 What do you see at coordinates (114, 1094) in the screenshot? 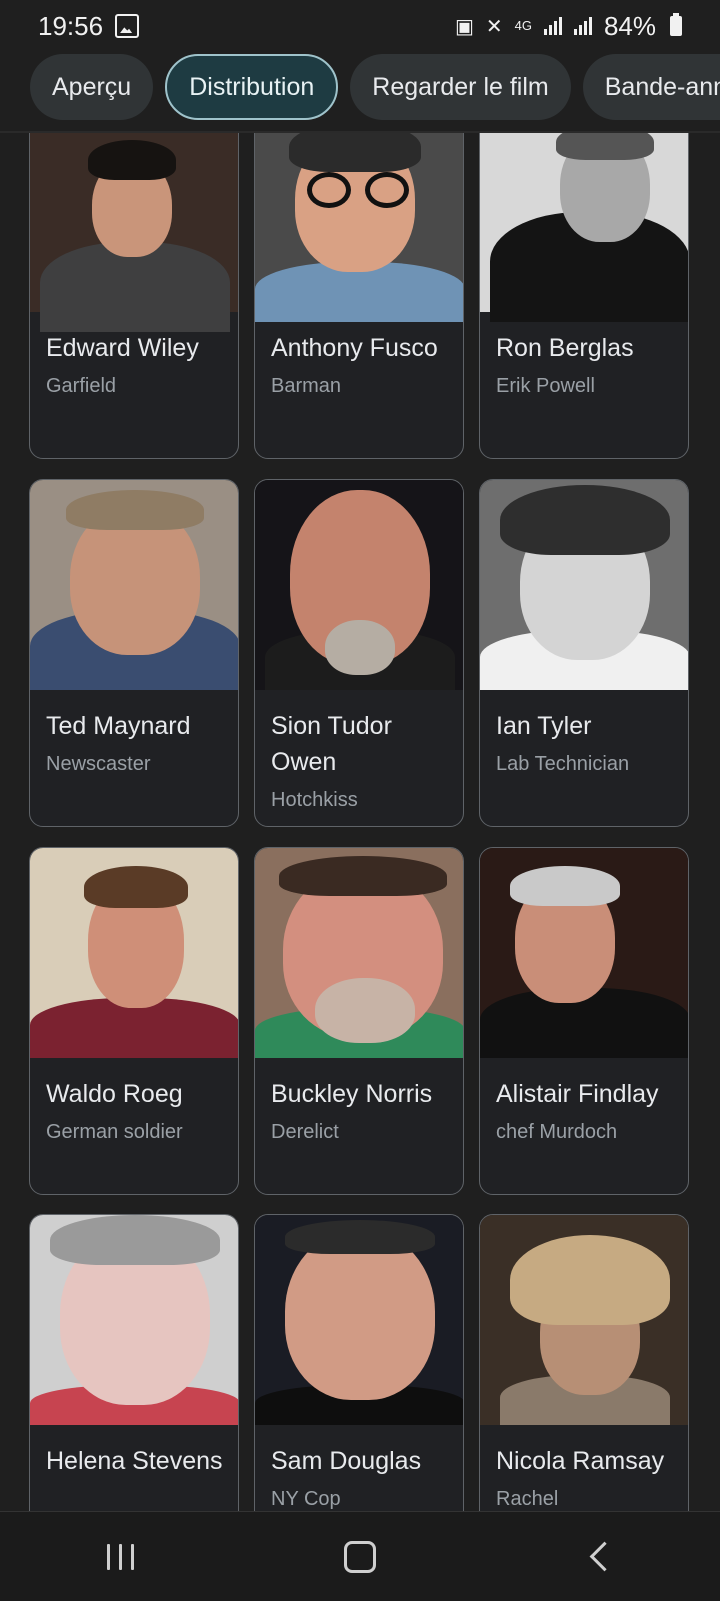
I see `actor-name: Waldo Roeg` at bounding box center [114, 1094].